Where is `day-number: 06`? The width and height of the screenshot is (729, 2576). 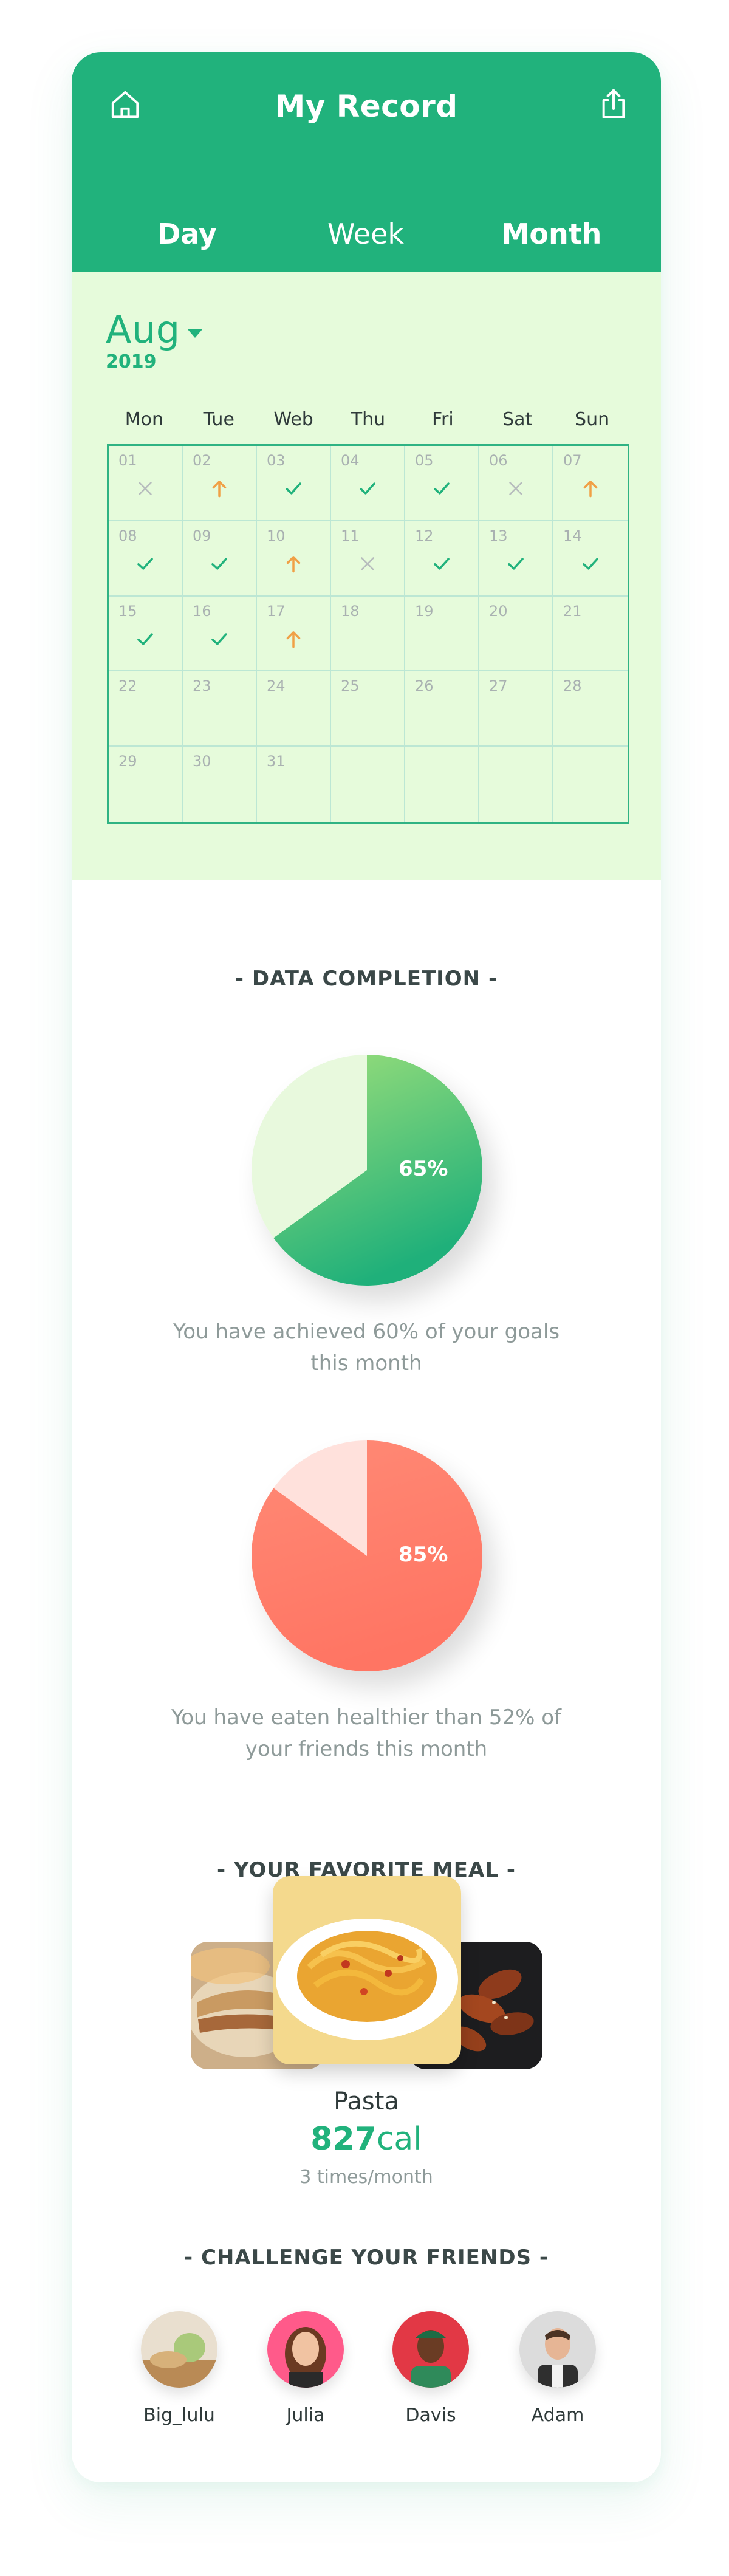 day-number: 06 is located at coordinates (499, 460).